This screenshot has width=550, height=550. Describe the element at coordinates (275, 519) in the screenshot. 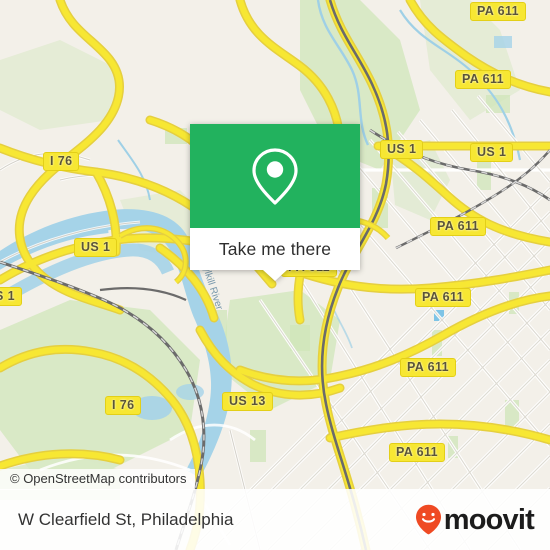

I see `bottom-info-bar: W Clearfield St, Philadelphia moovit` at that location.